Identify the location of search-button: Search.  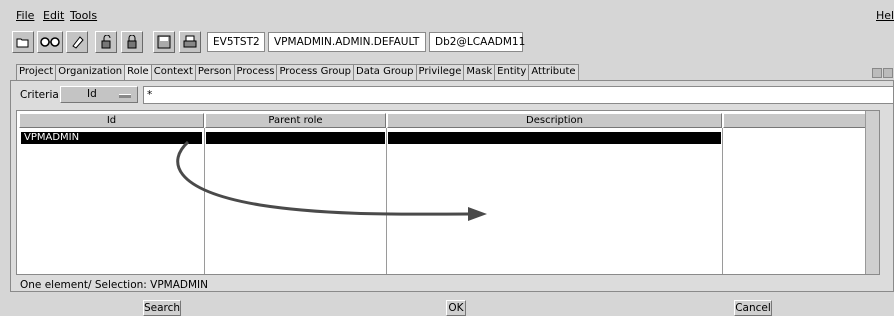
(162, 308).